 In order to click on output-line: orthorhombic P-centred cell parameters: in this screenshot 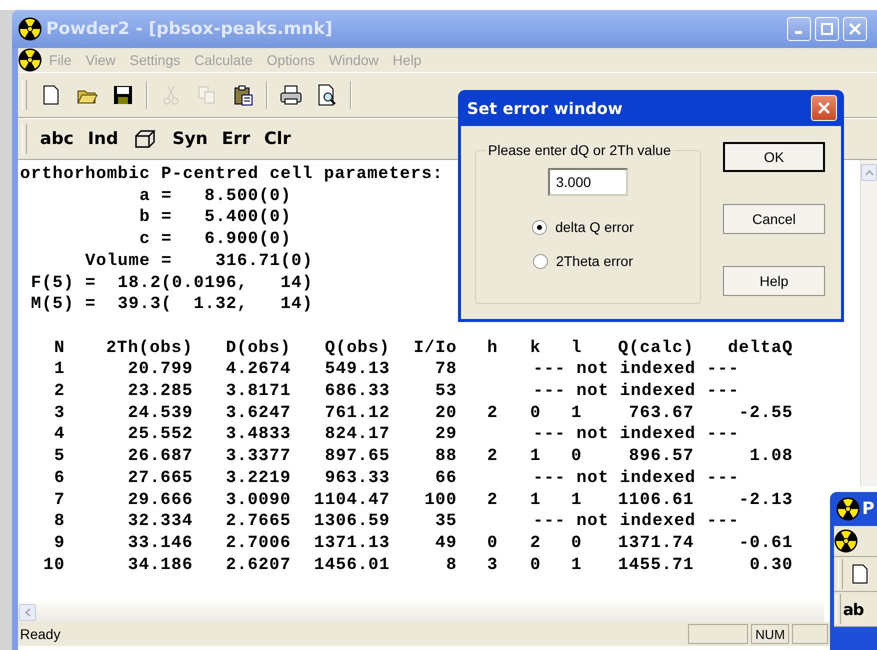, I will do `click(232, 175)`.